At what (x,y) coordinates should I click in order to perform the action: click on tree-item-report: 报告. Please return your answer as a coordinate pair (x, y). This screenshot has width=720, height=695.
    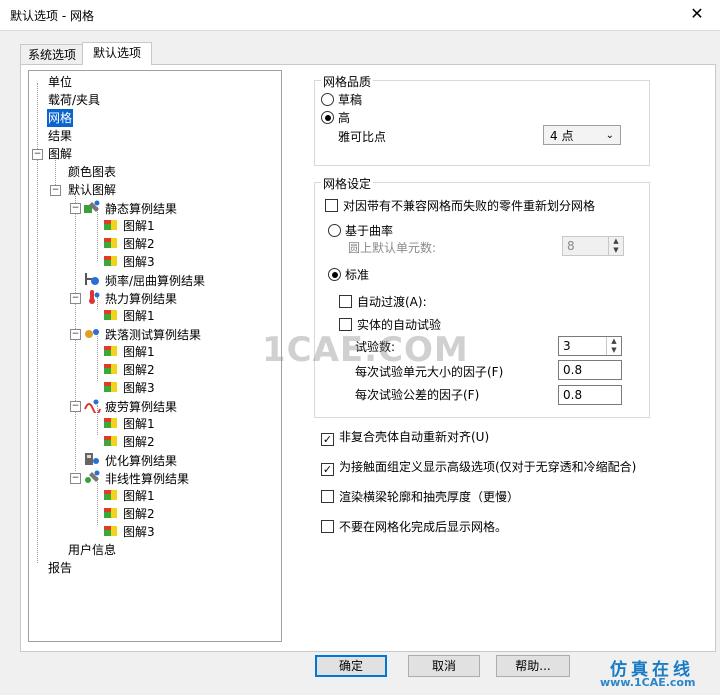
    Looking at the image, I should click on (53, 568).